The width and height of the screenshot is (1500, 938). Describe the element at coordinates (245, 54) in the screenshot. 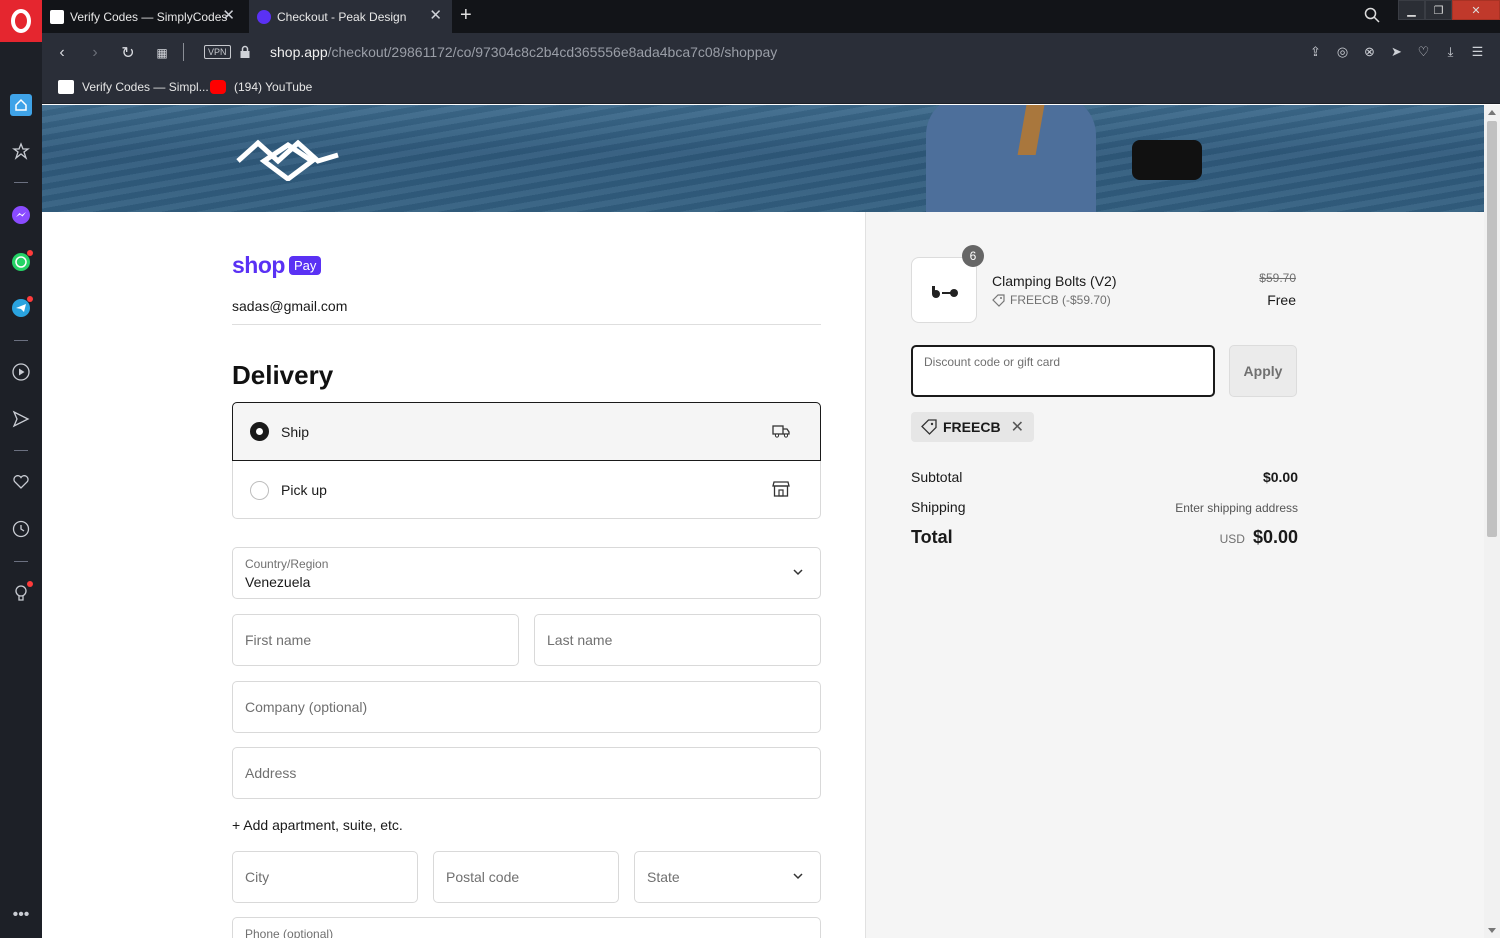

I see `lock-icon` at that location.